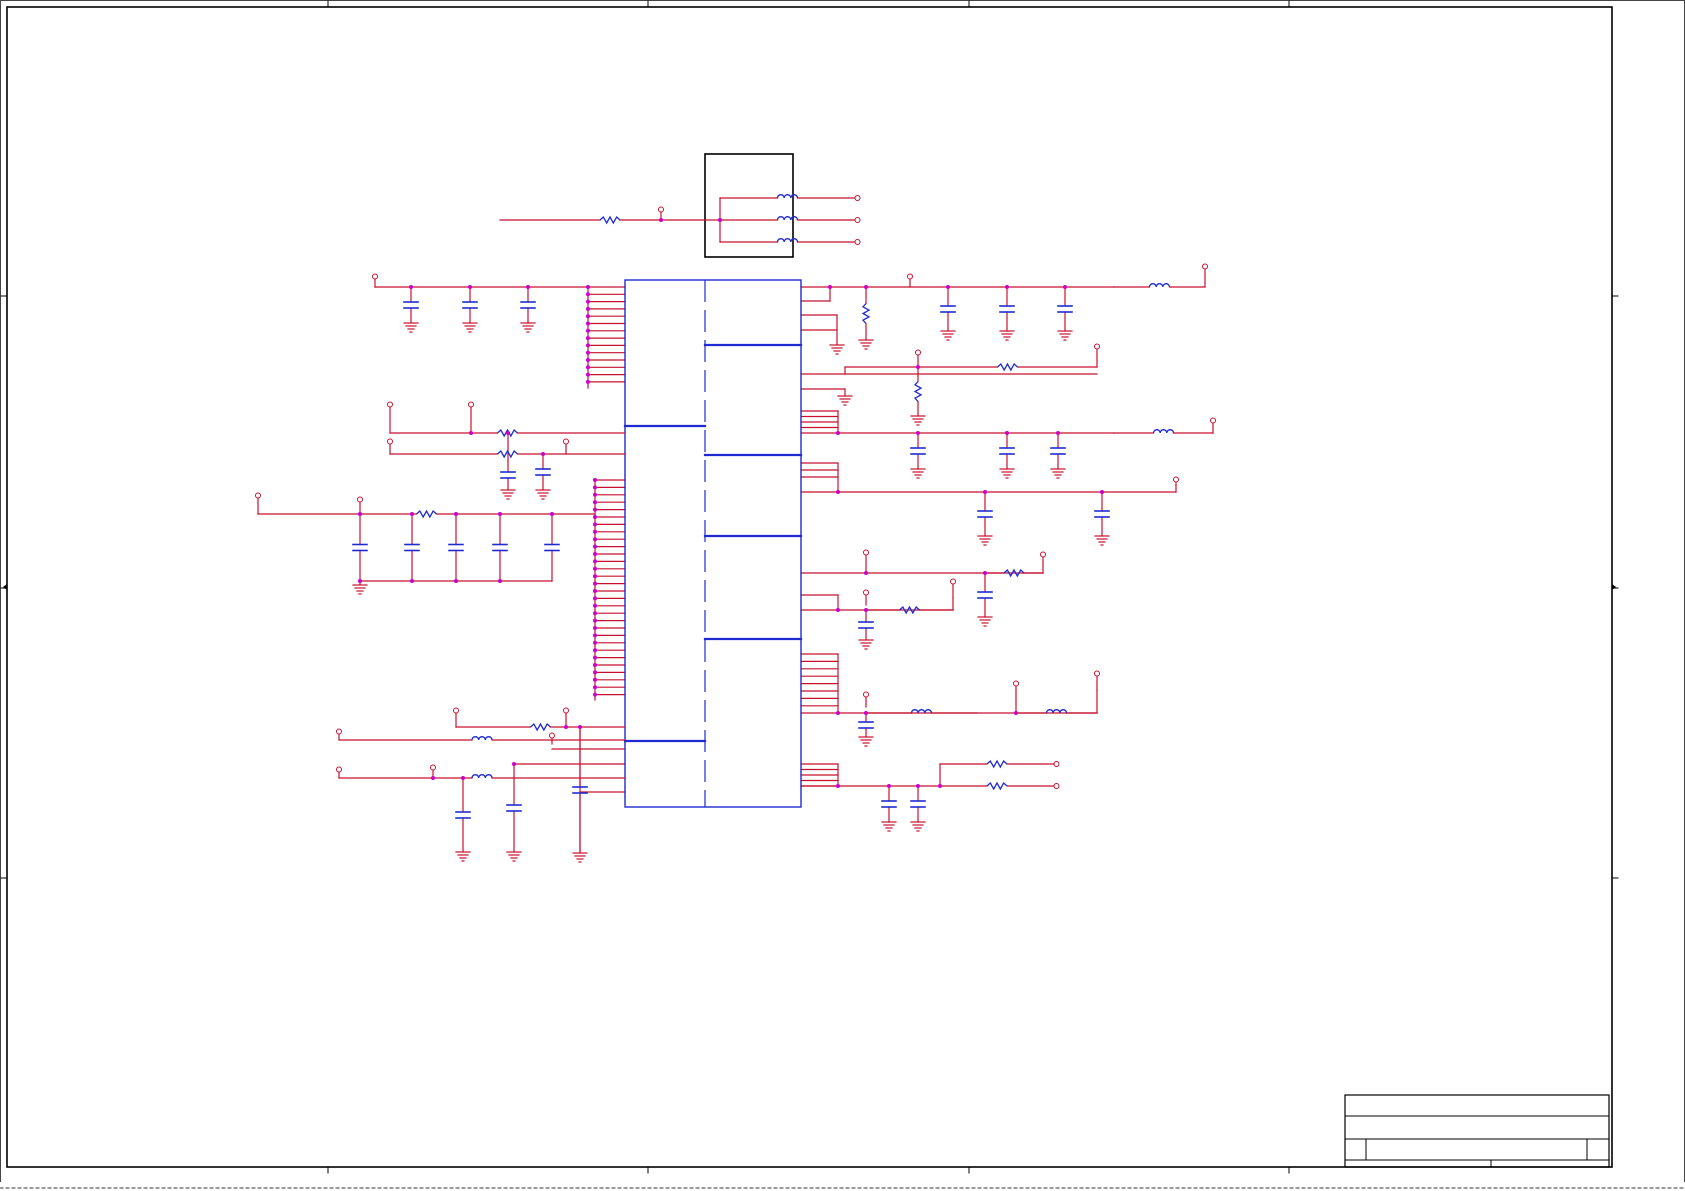 The height and width of the screenshot is (1191, 1685). What do you see at coordinates (713, 543) in the screenshot?
I see `ic-body` at bounding box center [713, 543].